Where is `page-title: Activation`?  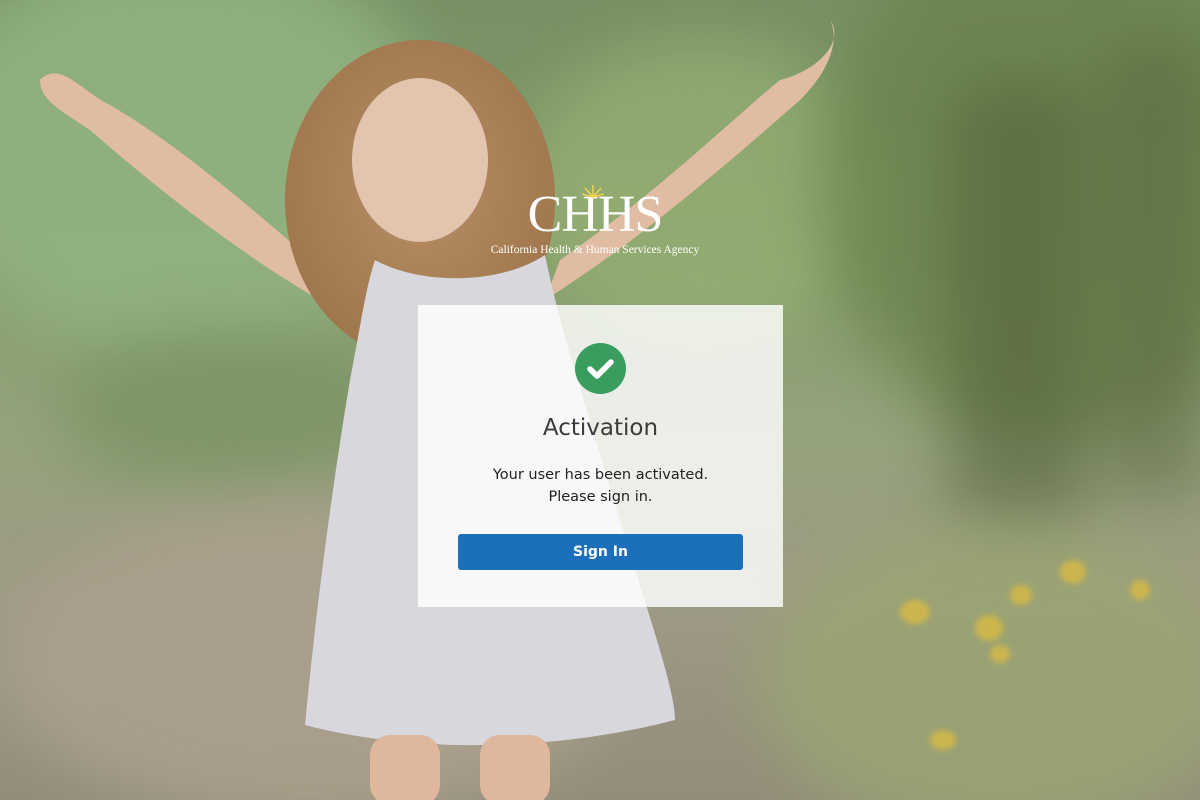 page-title: Activation is located at coordinates (600, 428).